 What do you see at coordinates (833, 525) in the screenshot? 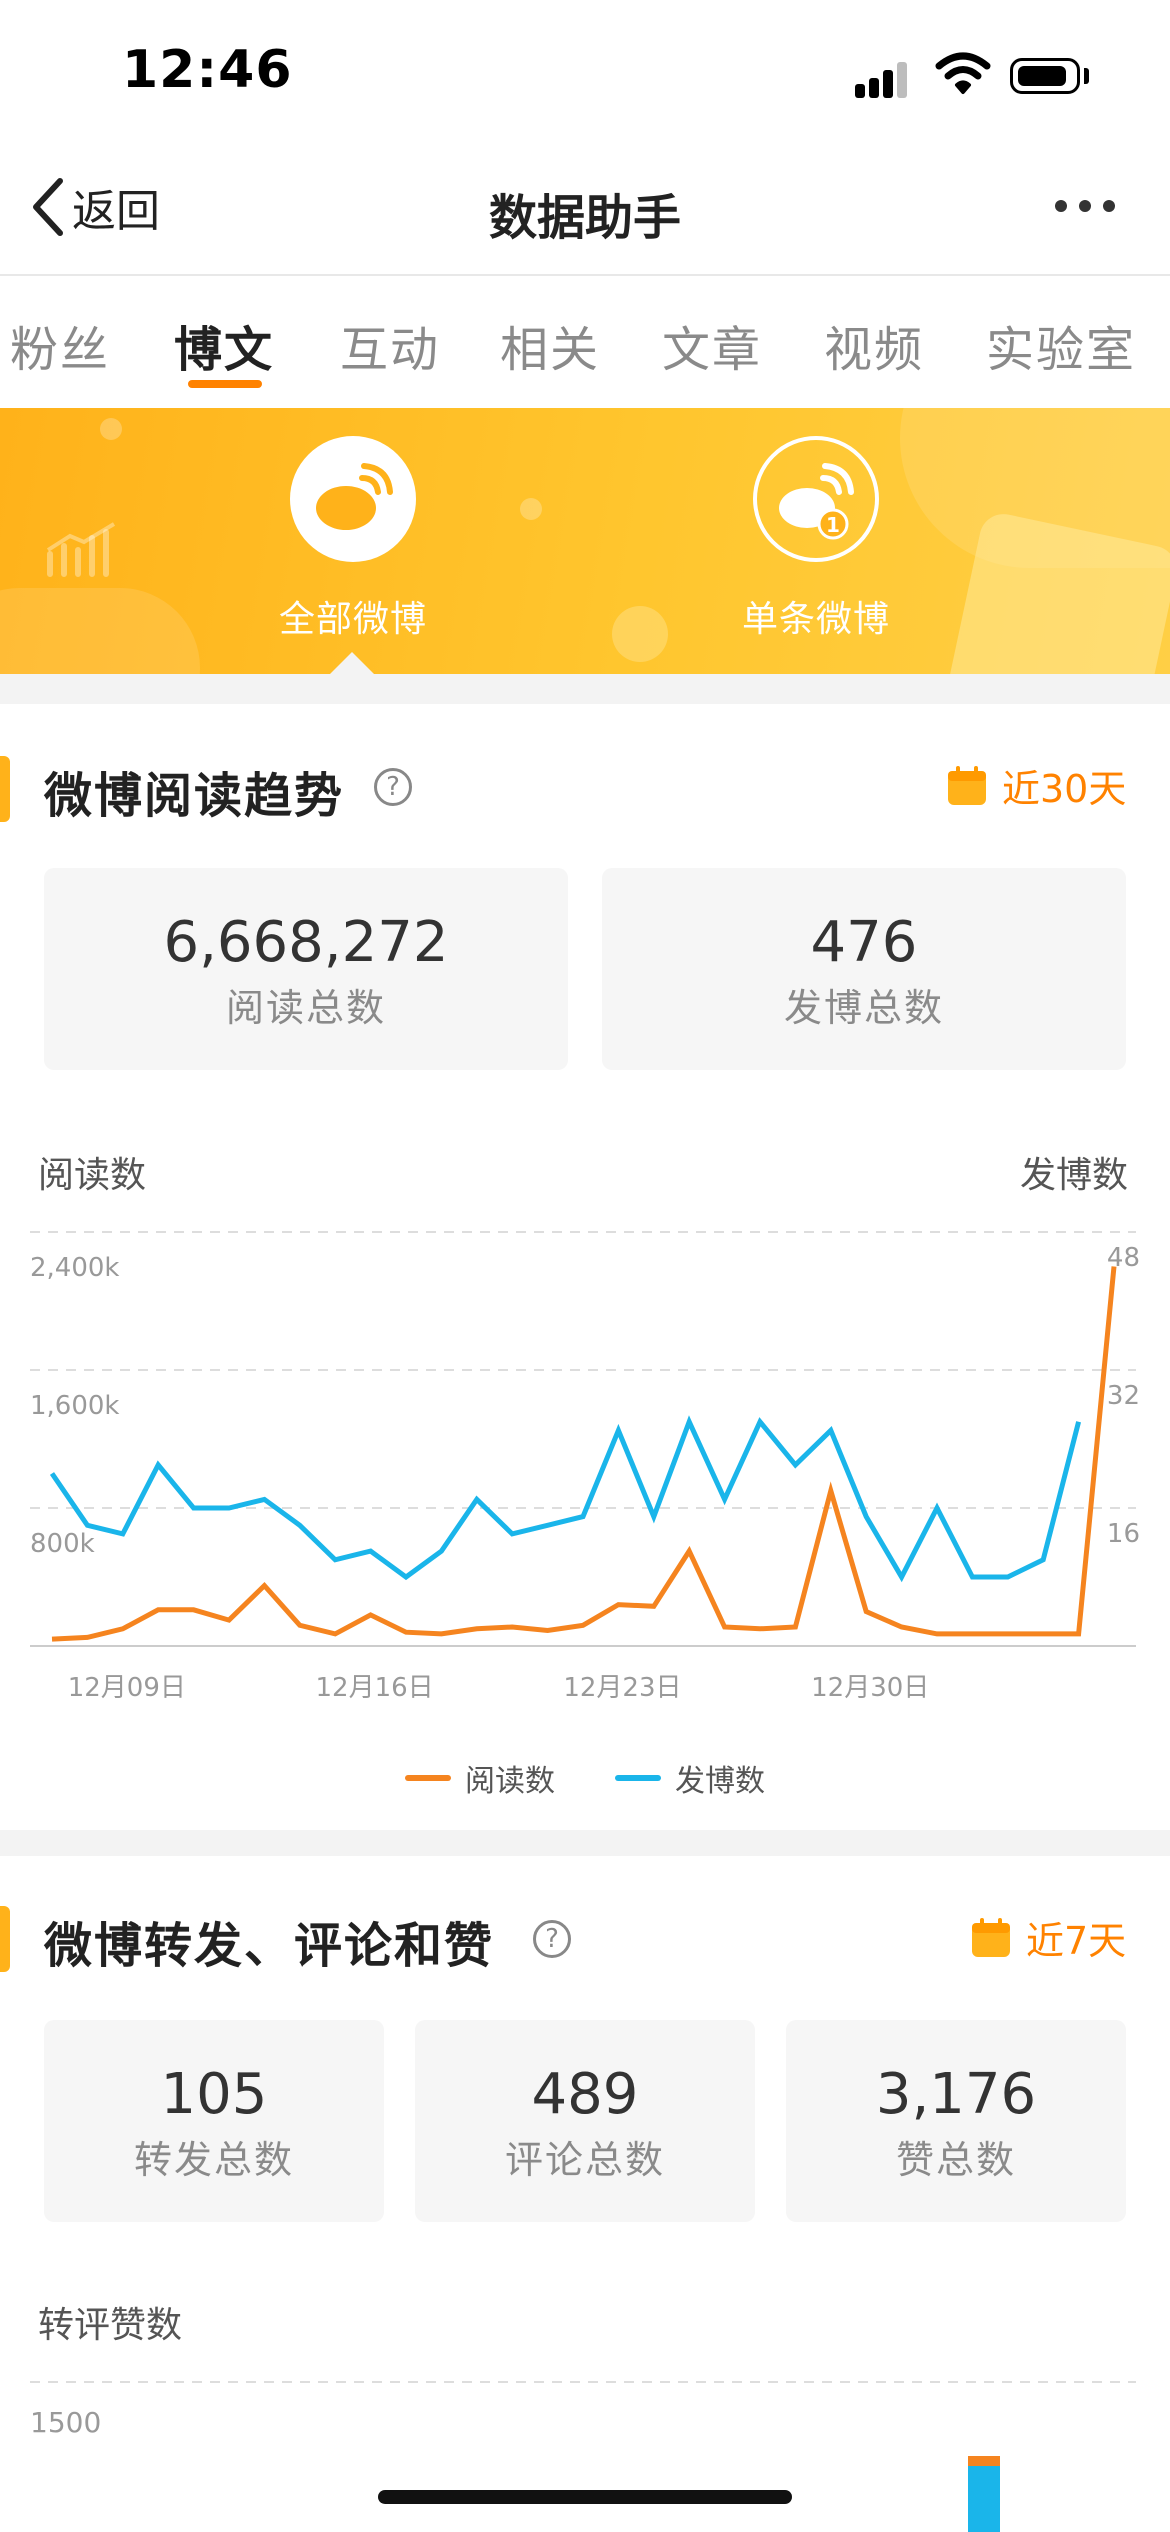
I see `single-post-badge: 1` at bounding box center [833, 525].